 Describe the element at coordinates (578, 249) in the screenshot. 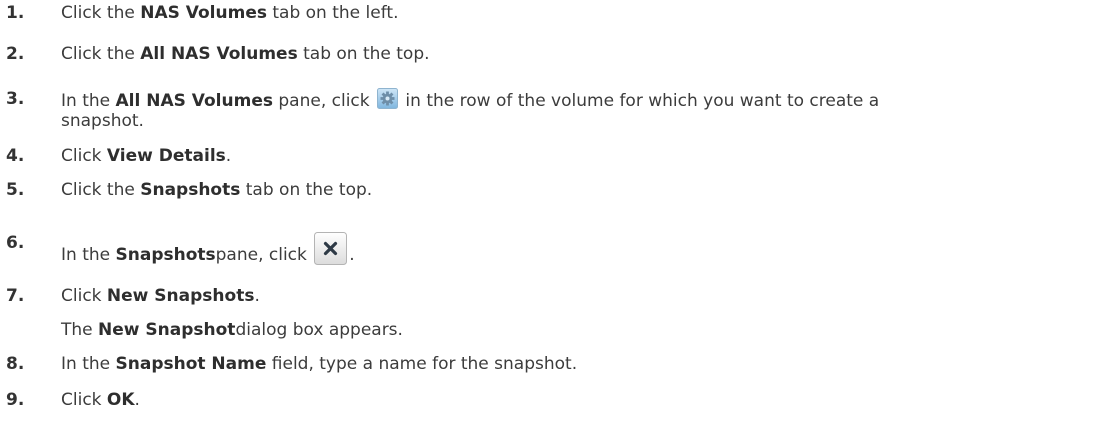

I see `step-text: In the Snapshotspane, click .` at that location.